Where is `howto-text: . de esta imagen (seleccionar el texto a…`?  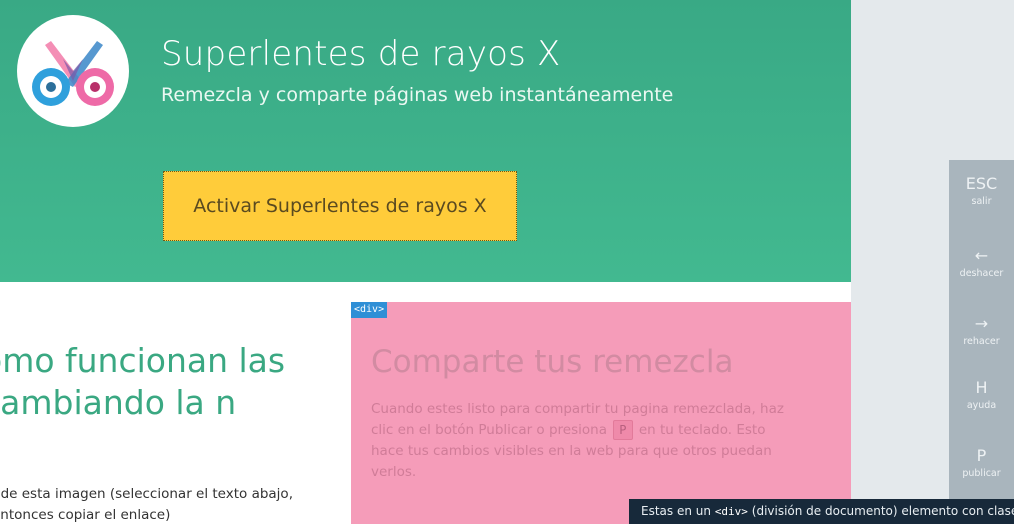
howto-text: . de esta imagen (seleccionar el texto a… is located at coordinates (146, 504).